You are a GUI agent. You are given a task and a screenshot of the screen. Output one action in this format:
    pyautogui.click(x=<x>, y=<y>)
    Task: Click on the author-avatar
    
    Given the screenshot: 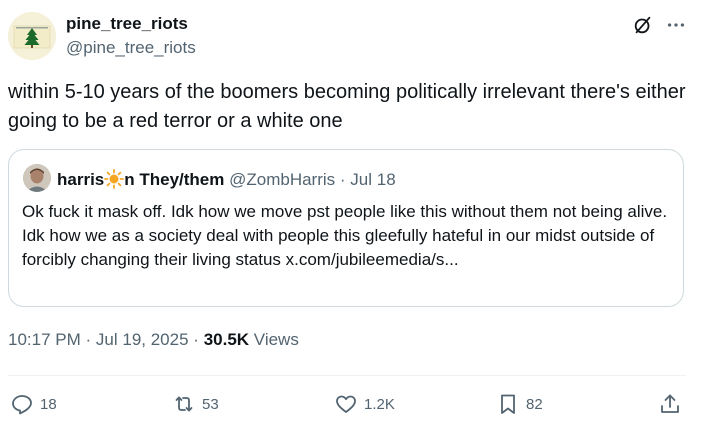 What is the action you would take?
    pyautogui.click(x=32, y=36)
    